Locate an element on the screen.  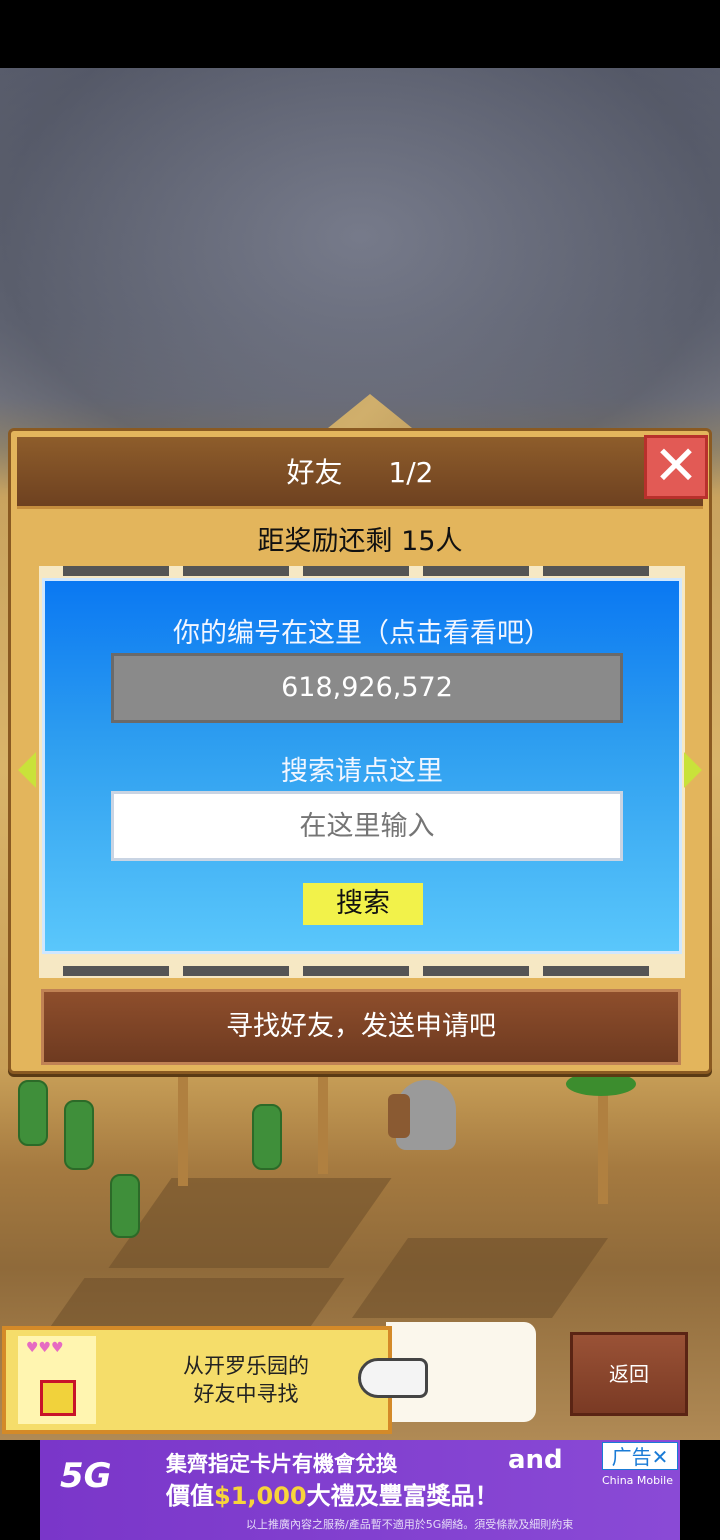
status-bar is located at coordinates (360, 34).